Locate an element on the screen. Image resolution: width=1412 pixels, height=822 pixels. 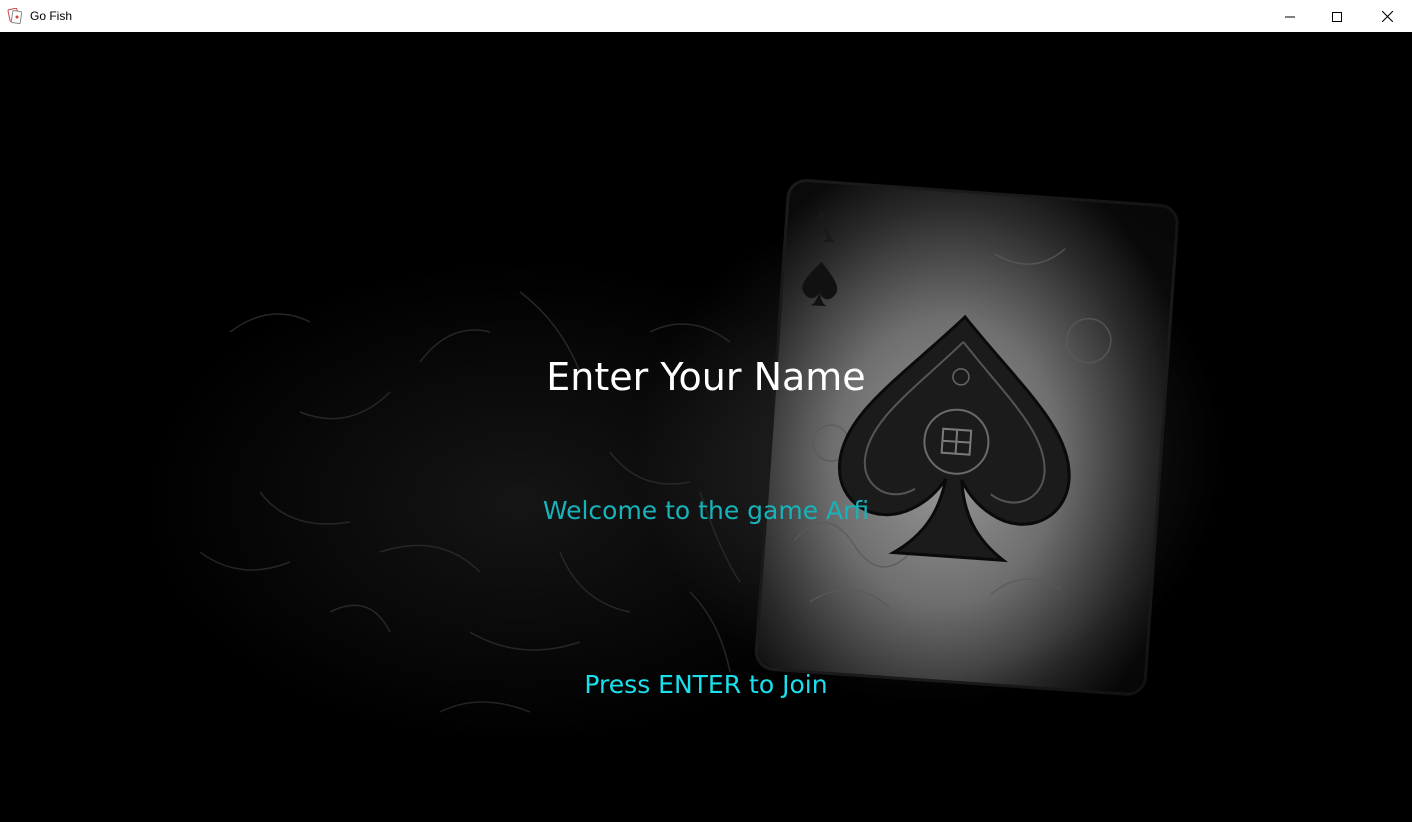
close-button is located at coordinates (1387, 16).